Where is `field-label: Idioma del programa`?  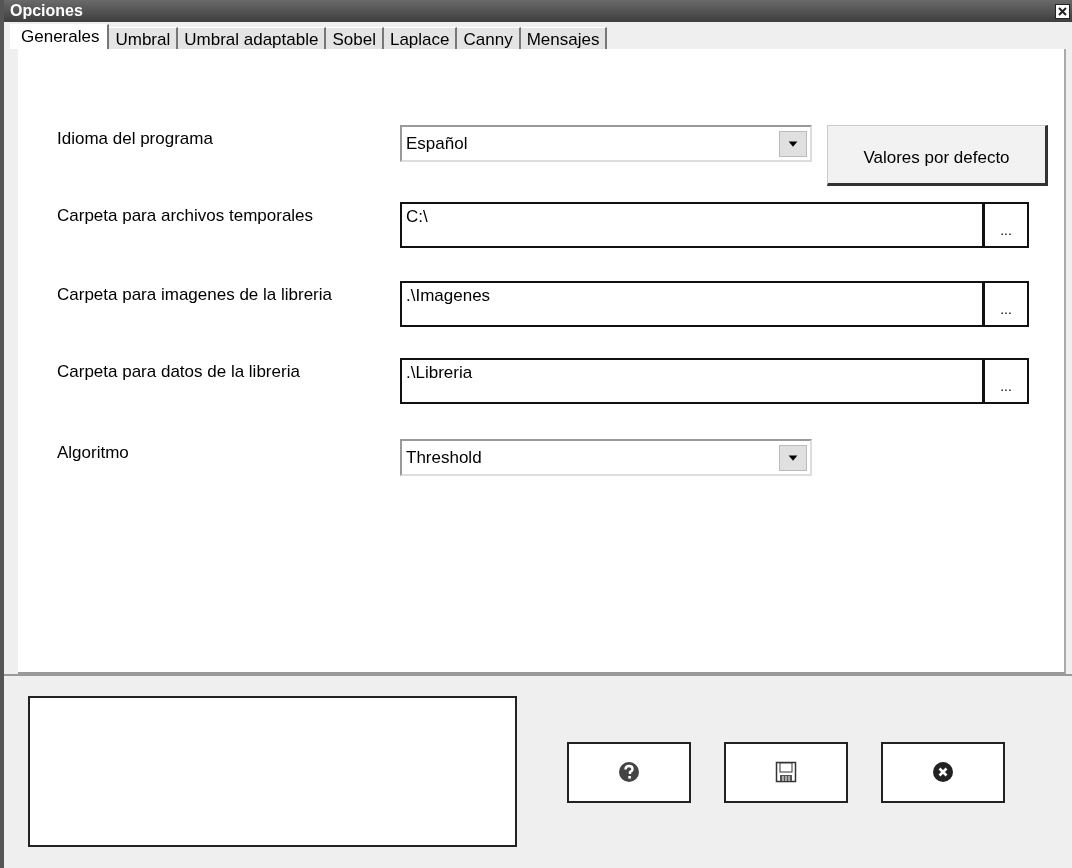 field-label: Idioma del programa is located at coordinates (135, 139).